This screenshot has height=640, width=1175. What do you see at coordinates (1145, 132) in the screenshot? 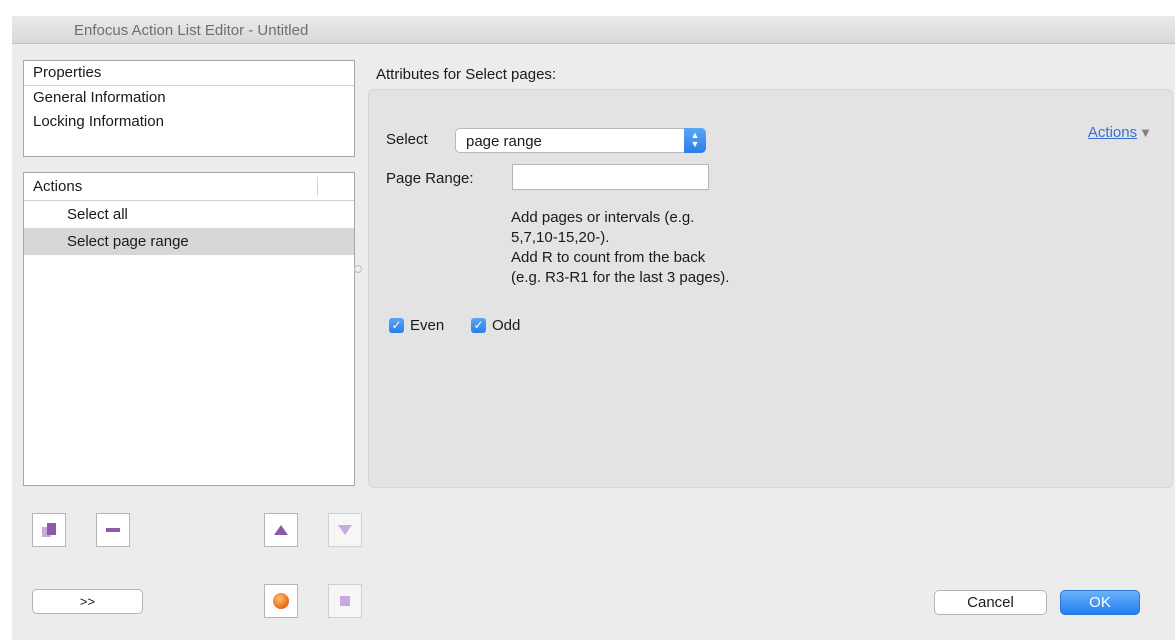
I see `triangle-down-icon: ▼` at bounding box center [1145, 132].